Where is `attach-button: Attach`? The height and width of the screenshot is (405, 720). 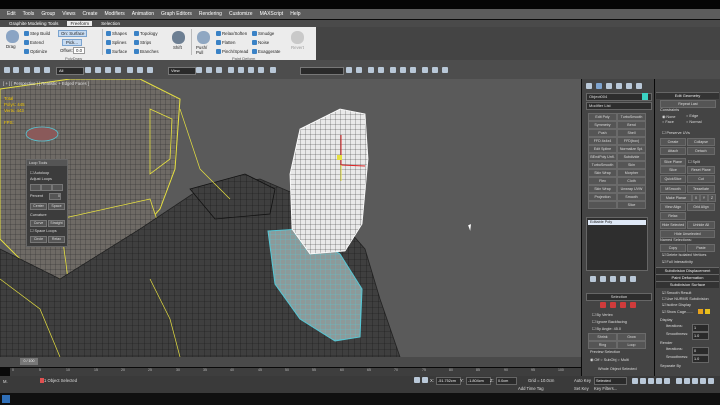
attach-button: Attach is located at coordinates (673, 151).